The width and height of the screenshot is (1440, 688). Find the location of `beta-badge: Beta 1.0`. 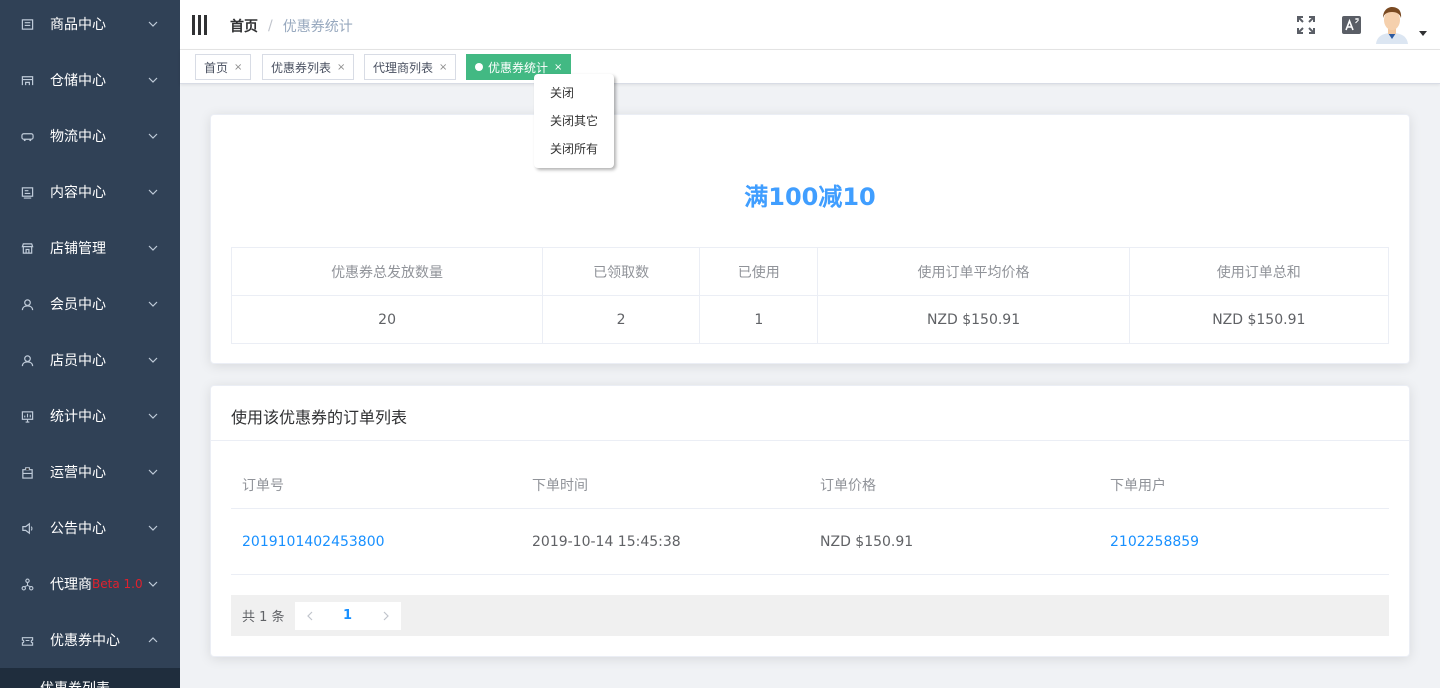

beta-badge: Beta 1.0 is located at coordinates (117, 584).